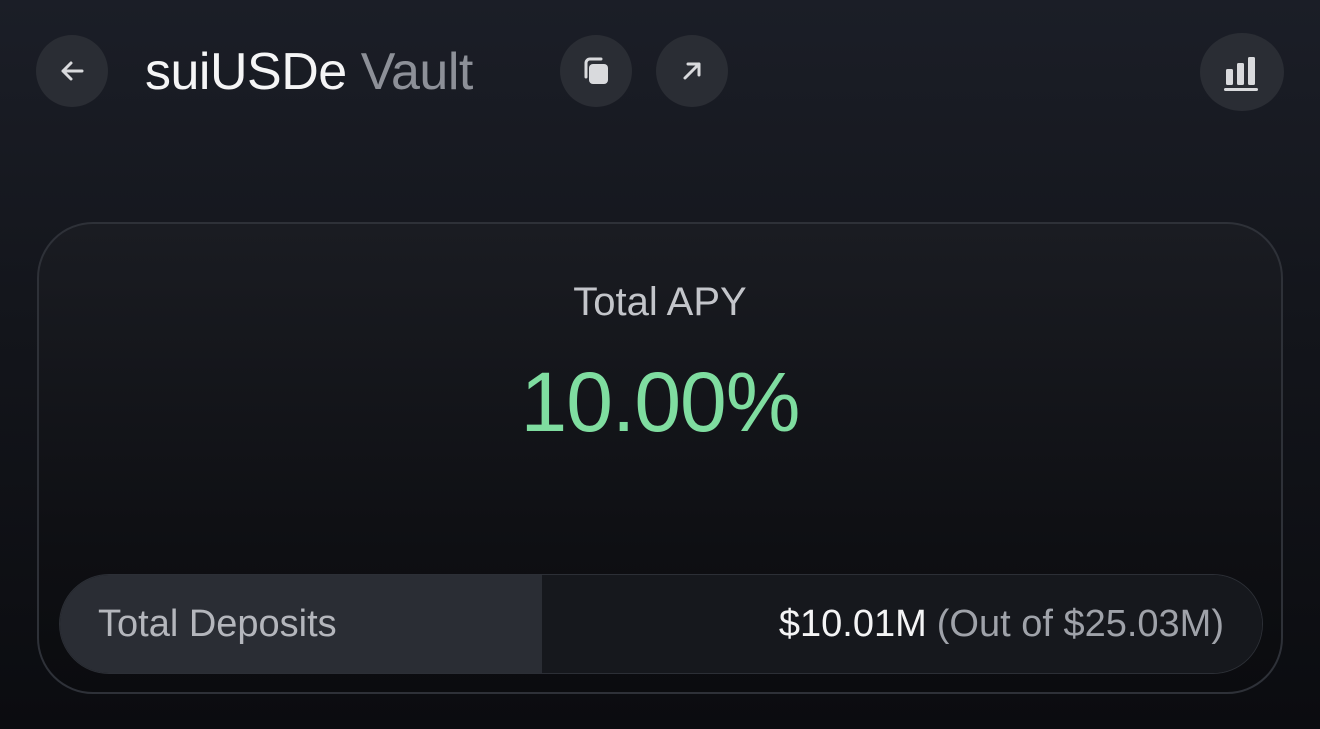 Image resolution: width=1320 pixels, height=729 pixels. What do you see at coordinates (417, 72) in the screenshot?
I see `vault-title-suffix: Vault` at bounding box center [417, 72].